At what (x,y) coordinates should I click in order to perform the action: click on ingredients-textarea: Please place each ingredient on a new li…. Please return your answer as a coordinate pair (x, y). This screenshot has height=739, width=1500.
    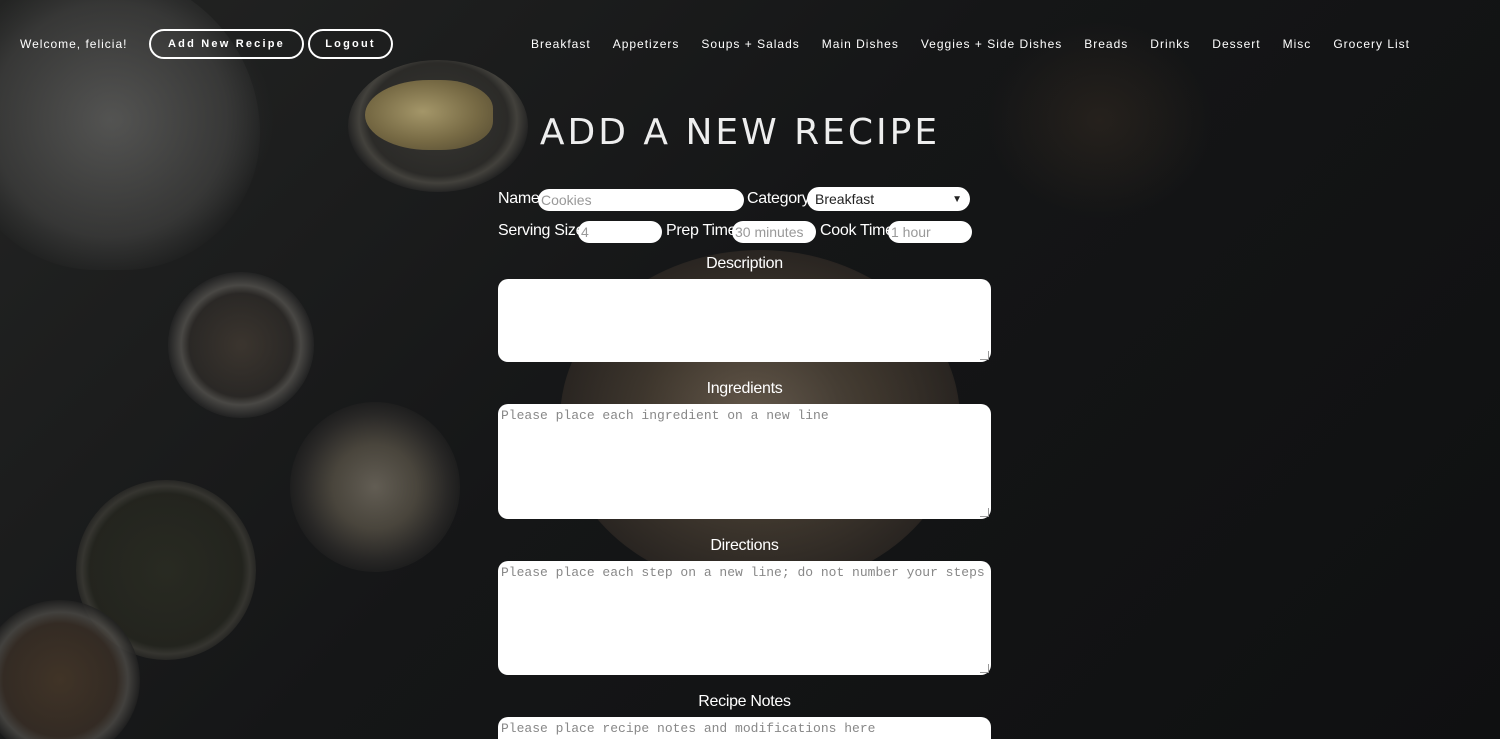
    Looking at the image, I should click on (744, 461).